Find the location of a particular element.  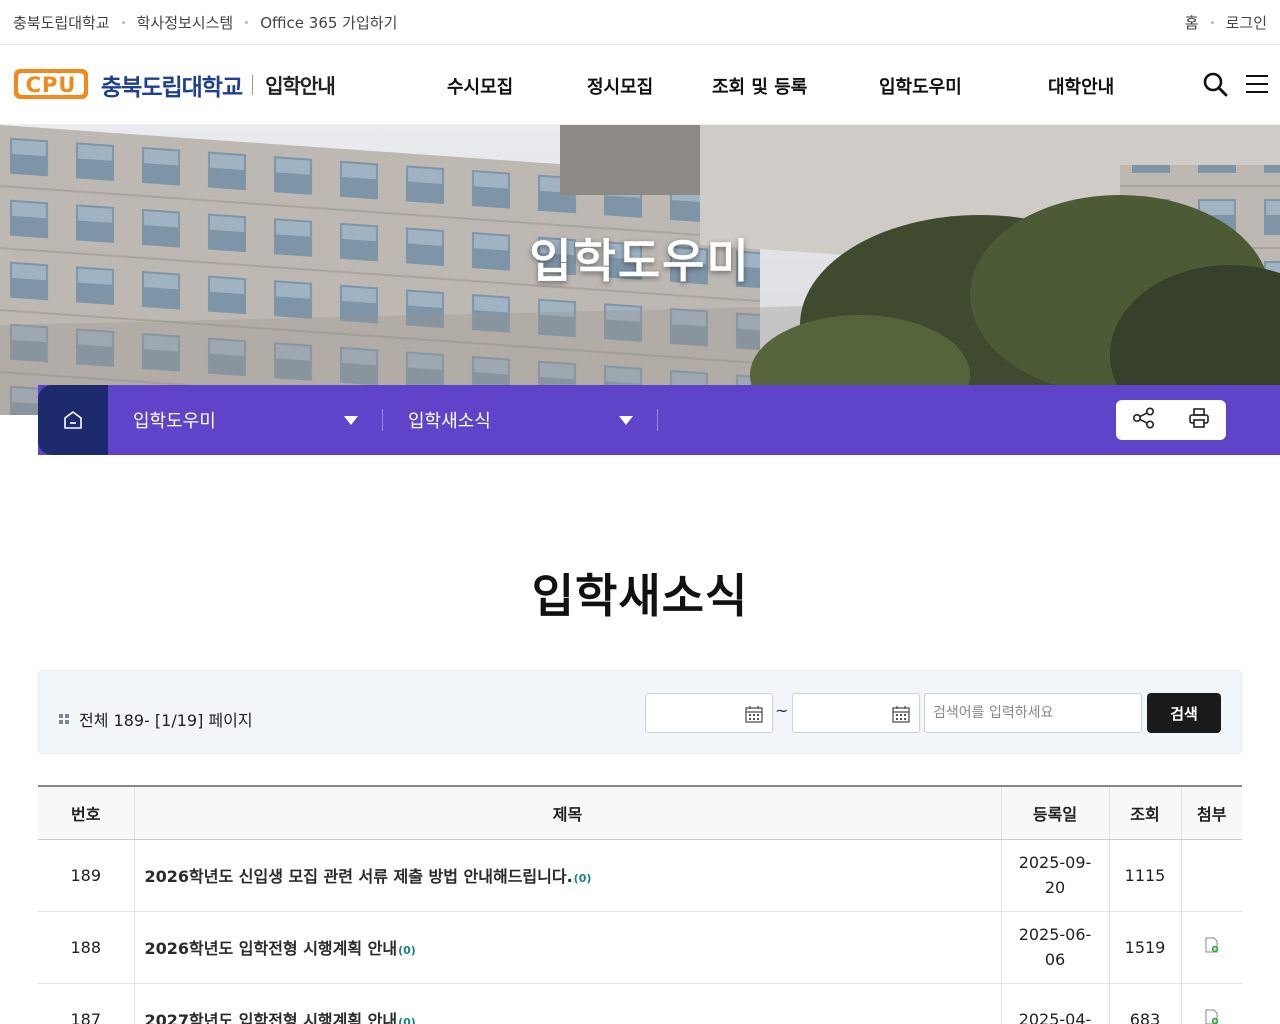

post-number: 188 is located at coordinates (86, 947).